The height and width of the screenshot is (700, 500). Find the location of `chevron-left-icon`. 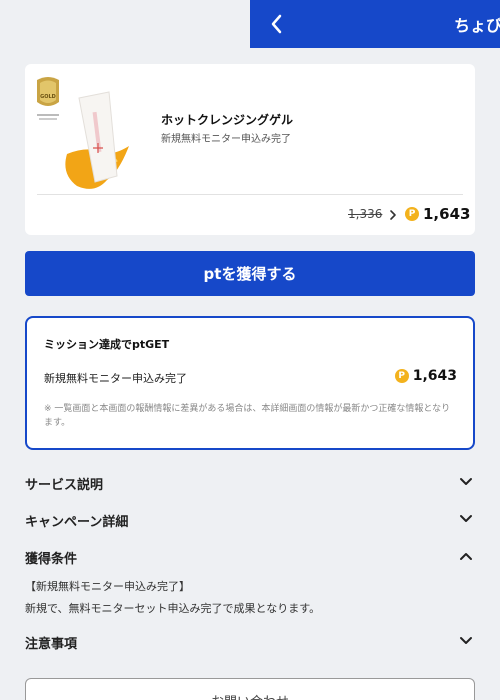

chevron-left-icon is located at coordinates (276, 24).